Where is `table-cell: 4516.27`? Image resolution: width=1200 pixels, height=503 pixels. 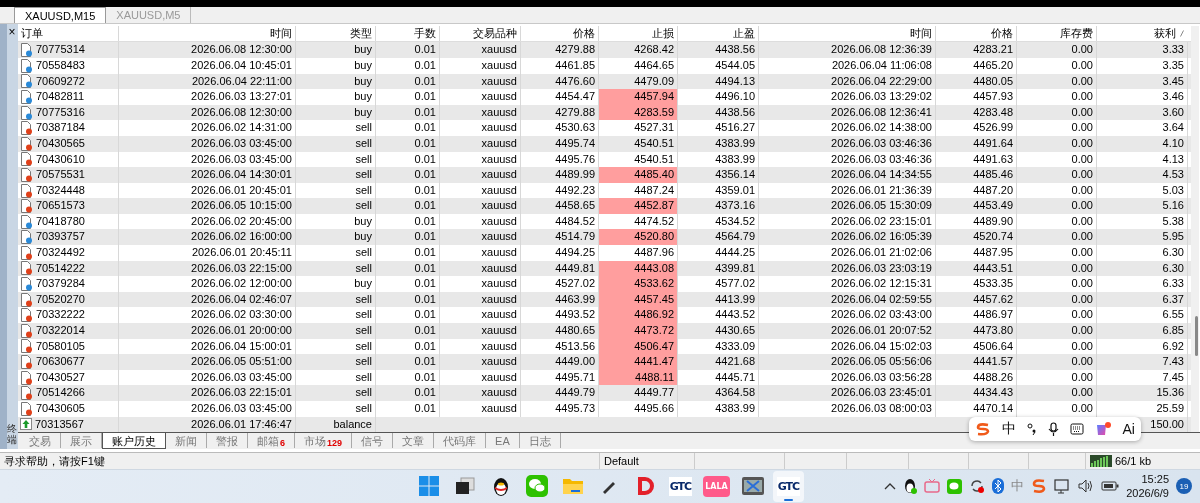 table-cell: 4516.27 is located at coordinates (718, 128).